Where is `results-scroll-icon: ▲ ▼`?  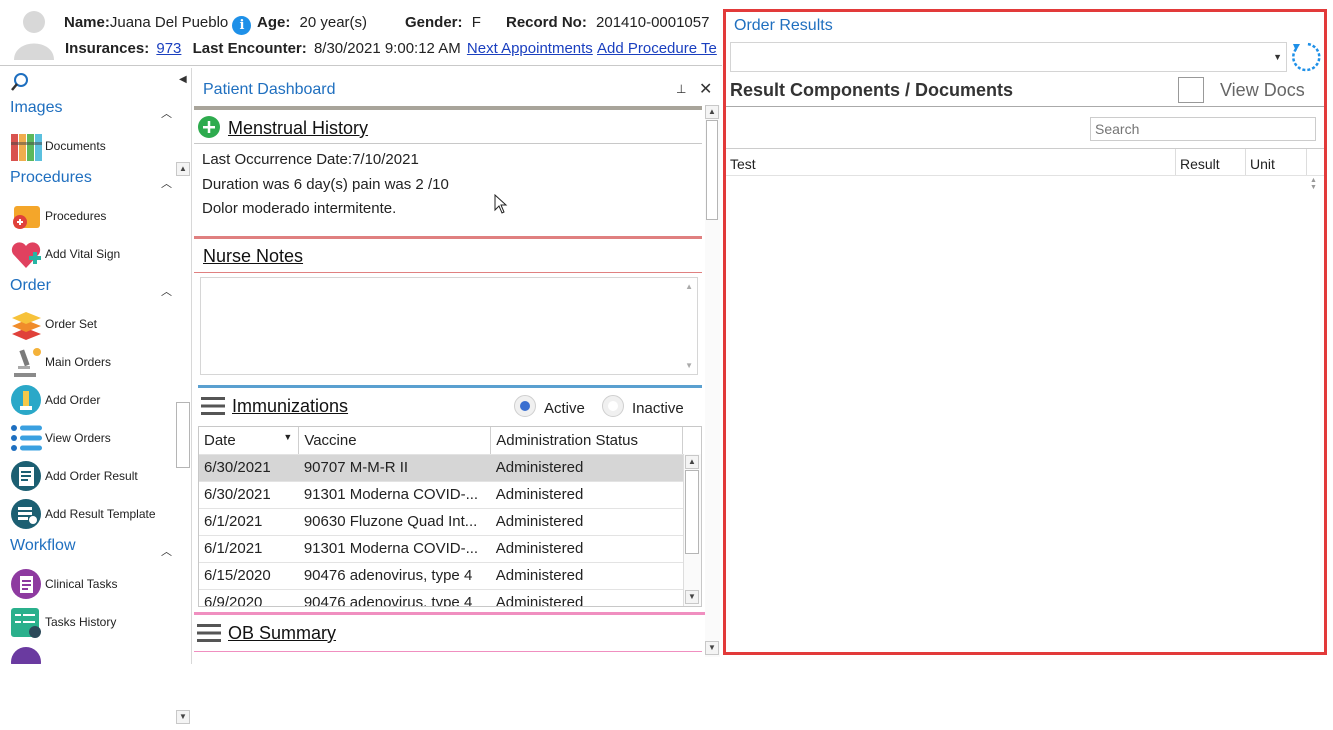
results-scroll-icon: ▲ ▼ is located at coordinates (1313, 184).